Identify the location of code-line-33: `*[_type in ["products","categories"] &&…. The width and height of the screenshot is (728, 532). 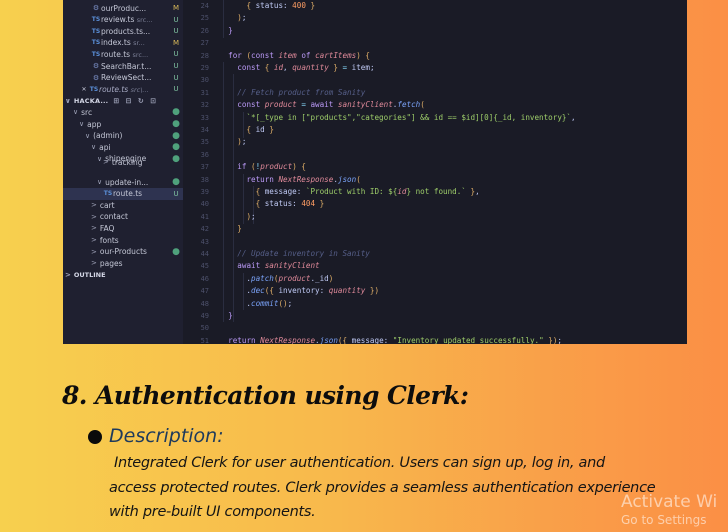
(411, 117).